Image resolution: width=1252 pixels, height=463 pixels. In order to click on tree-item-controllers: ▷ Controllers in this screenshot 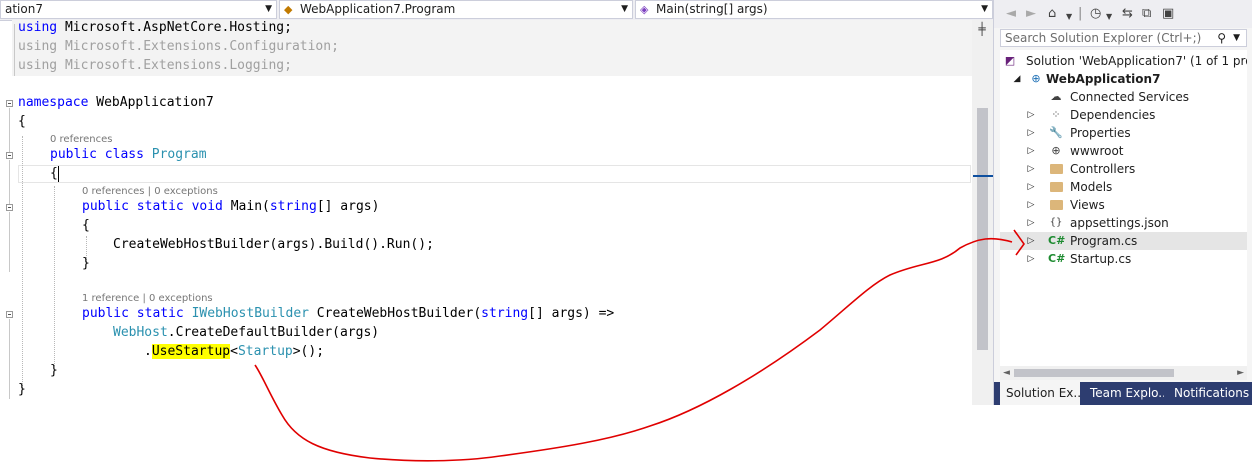, I will do `click(1137, 170)`.